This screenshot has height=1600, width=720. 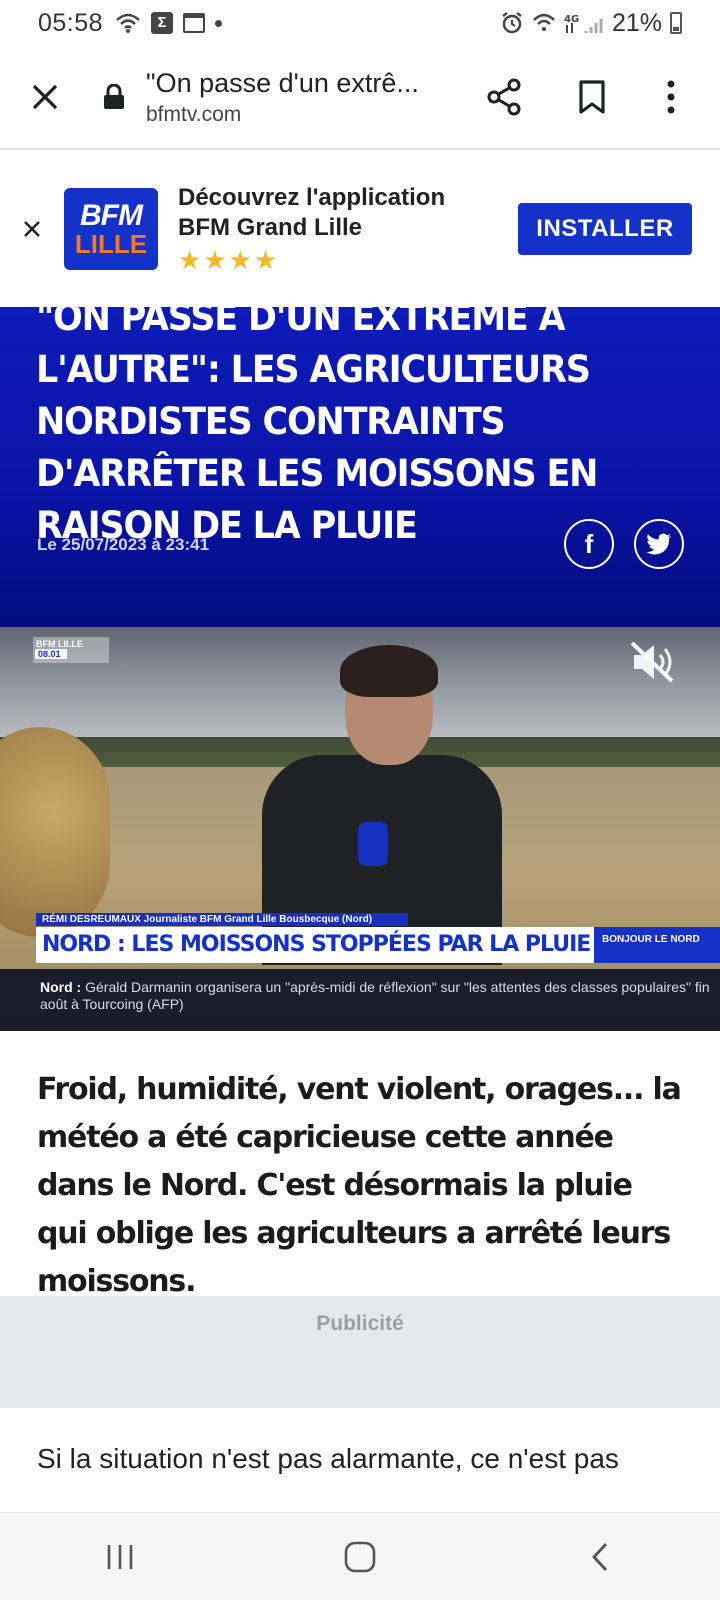 What do you see at coordinates (111, 215) in the screenshot?
I see `logo-top-text: BFM` at bounding box center [111, 215].